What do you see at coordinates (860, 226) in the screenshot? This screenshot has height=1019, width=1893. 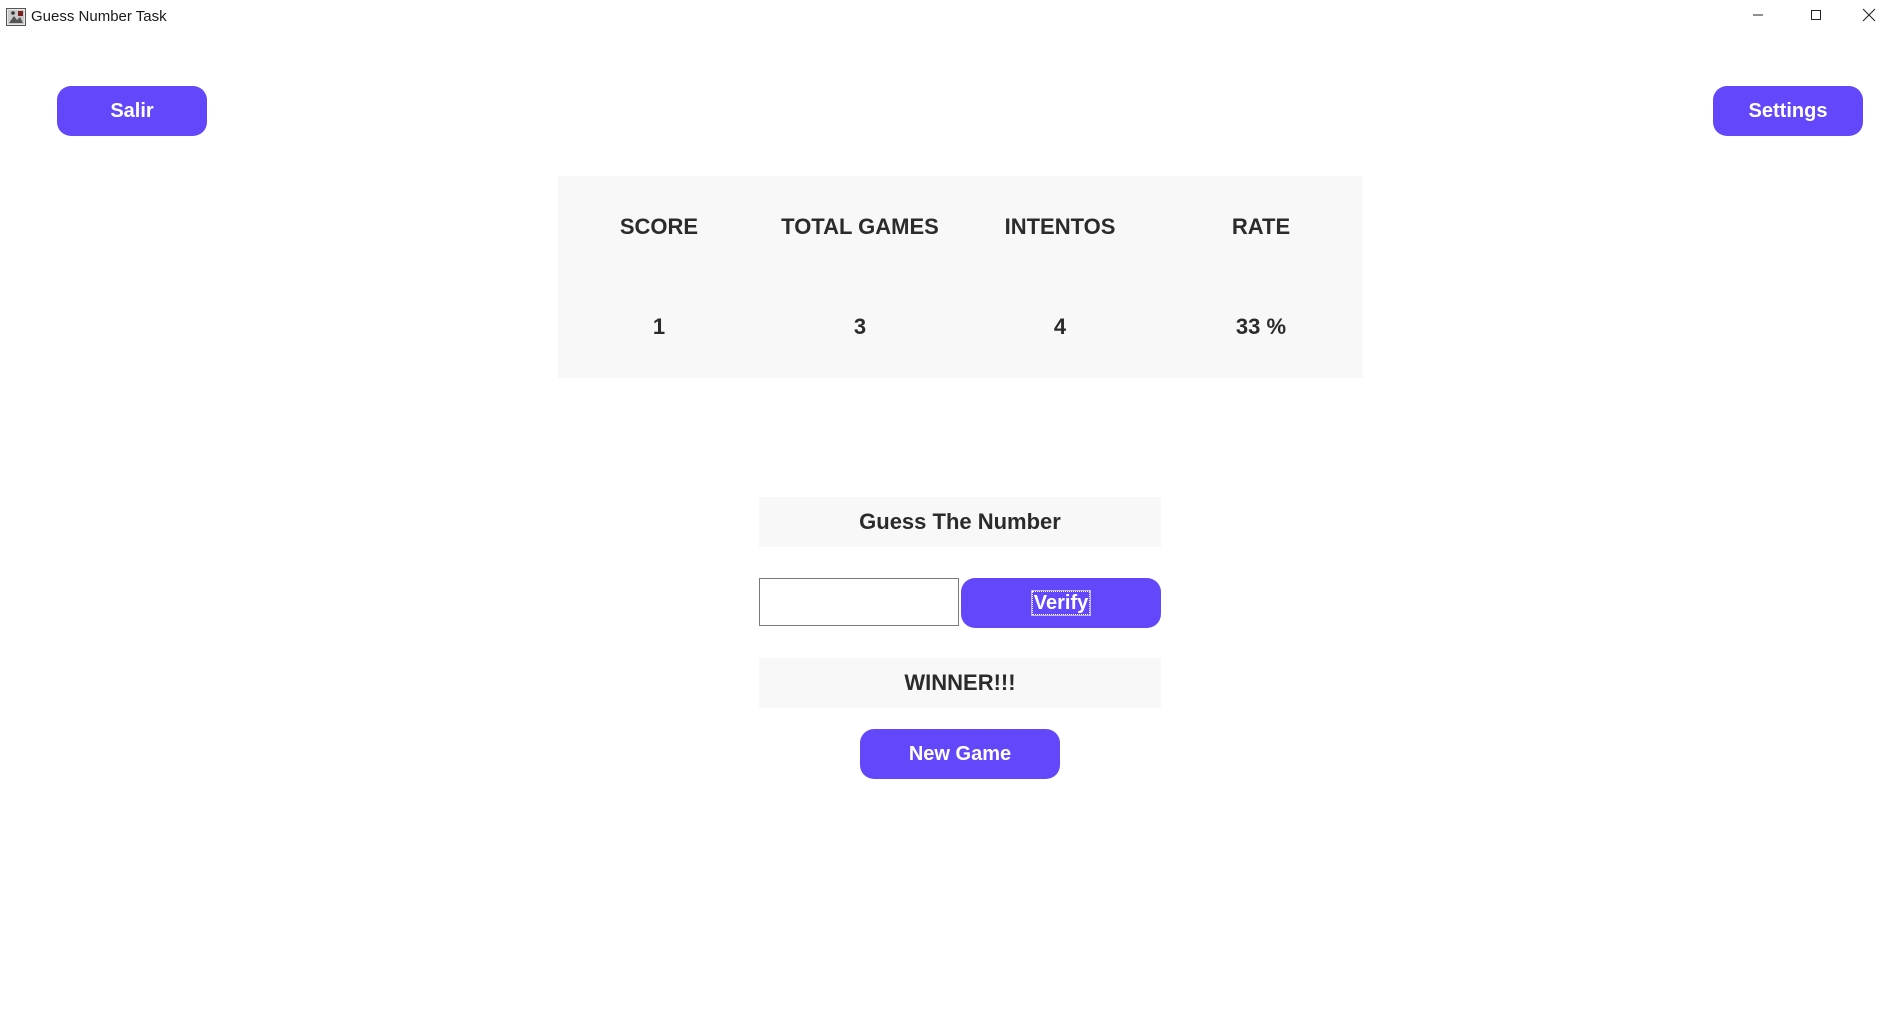 I see `total-games-label: TOTAL GAMES` at bounding box center [860, 226].